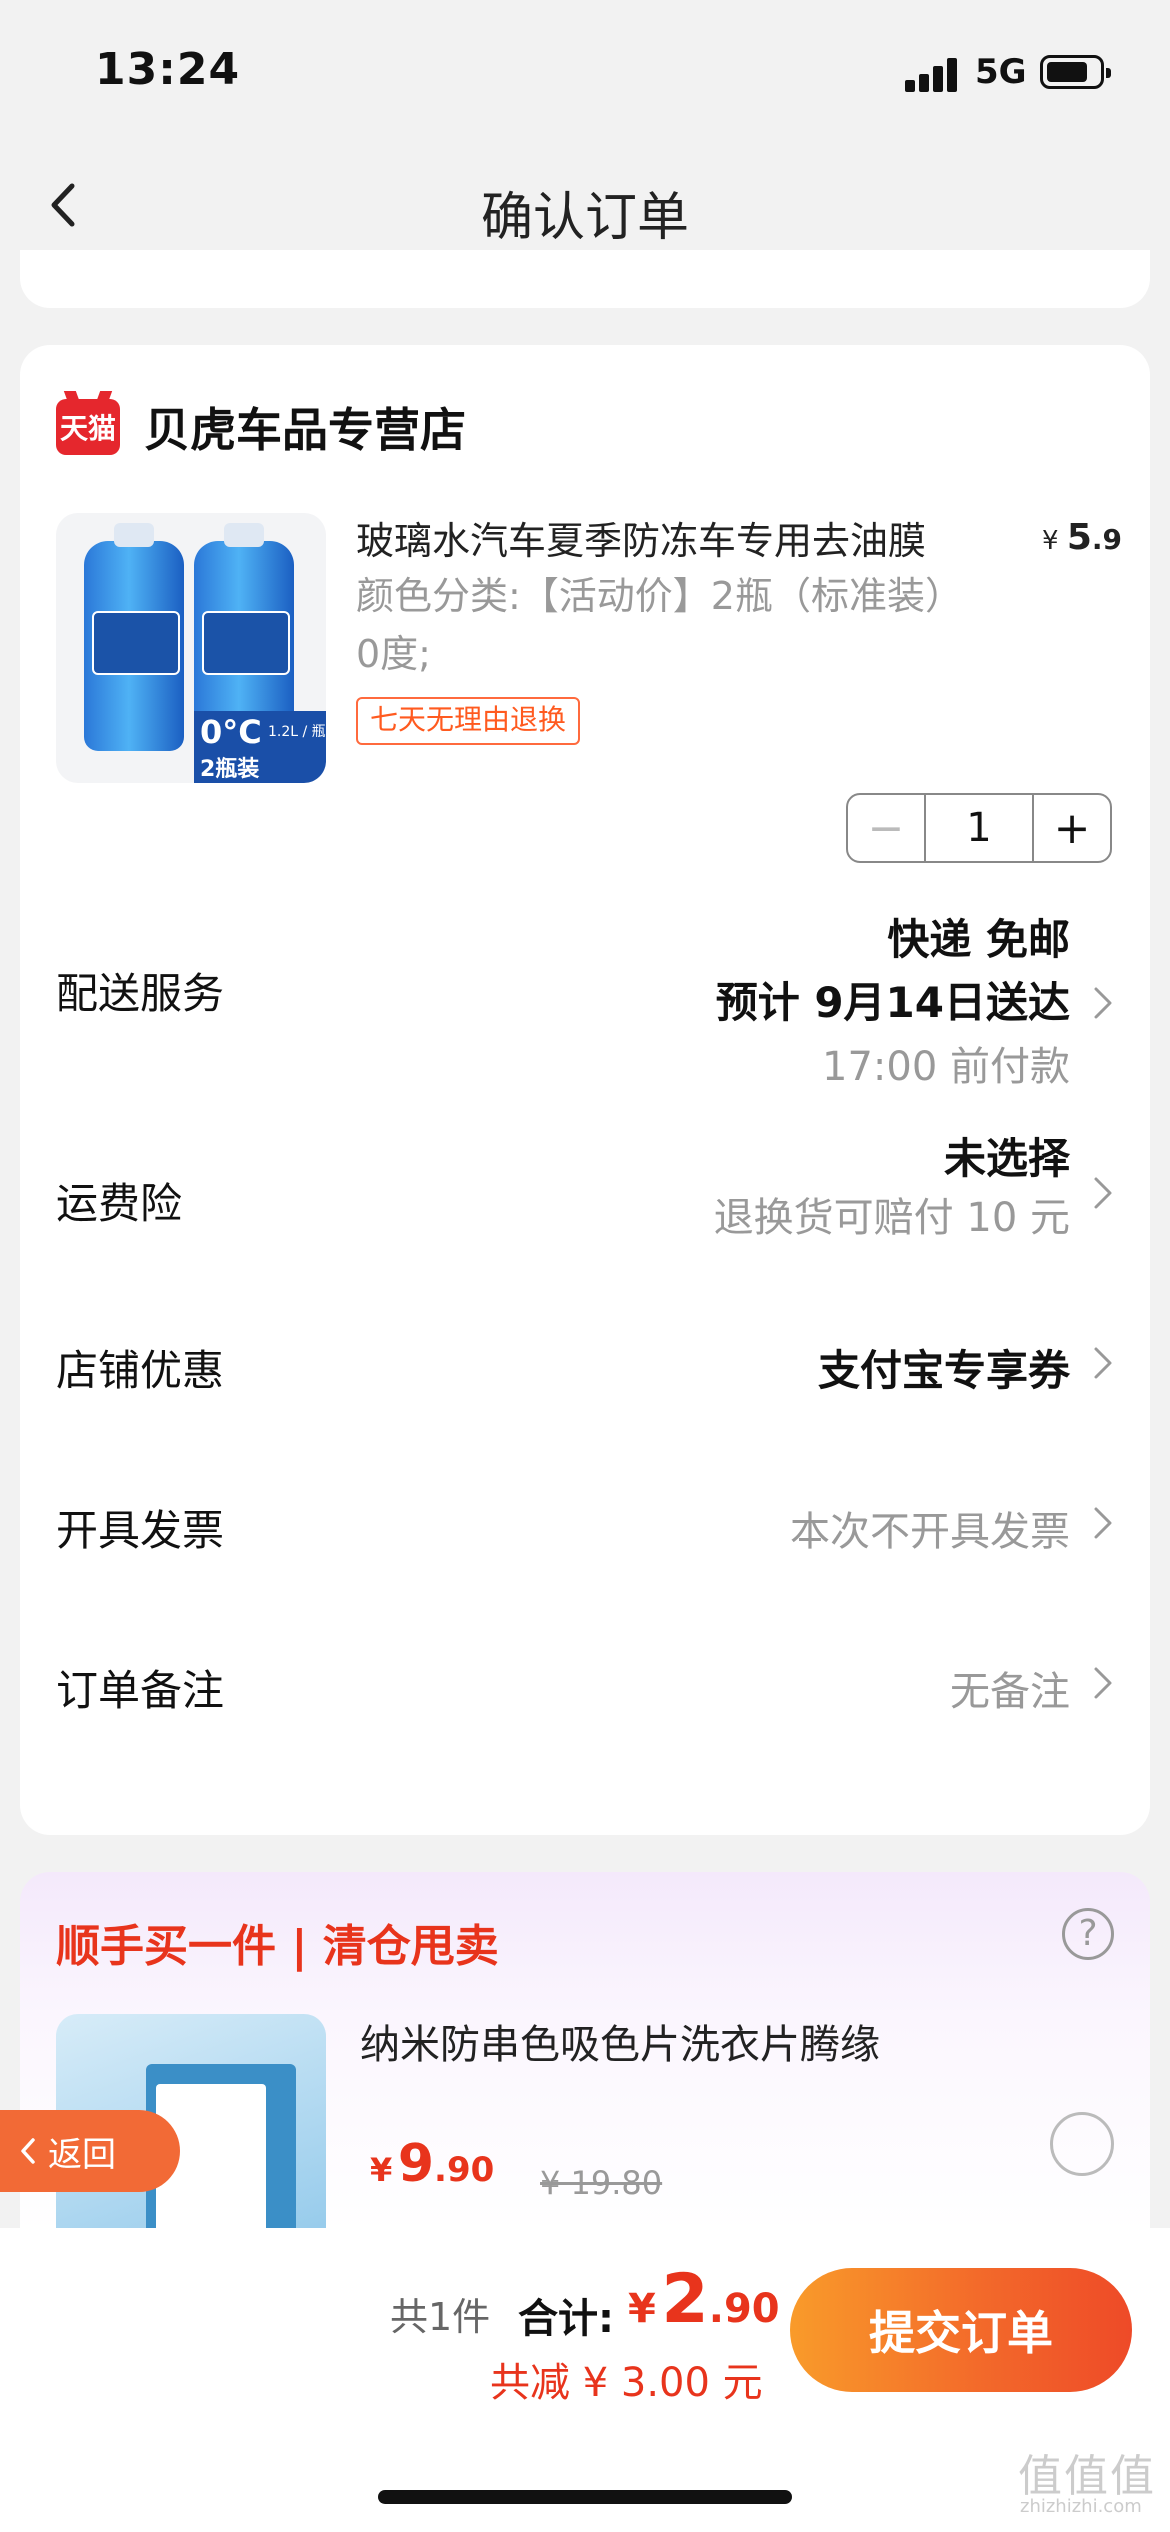 This screenshot has width=1170, height=2532. Describe the element at coordinates (946, 1067) in the screenshot. I see `delivery-deadline: 17:00 前付款` at that location.